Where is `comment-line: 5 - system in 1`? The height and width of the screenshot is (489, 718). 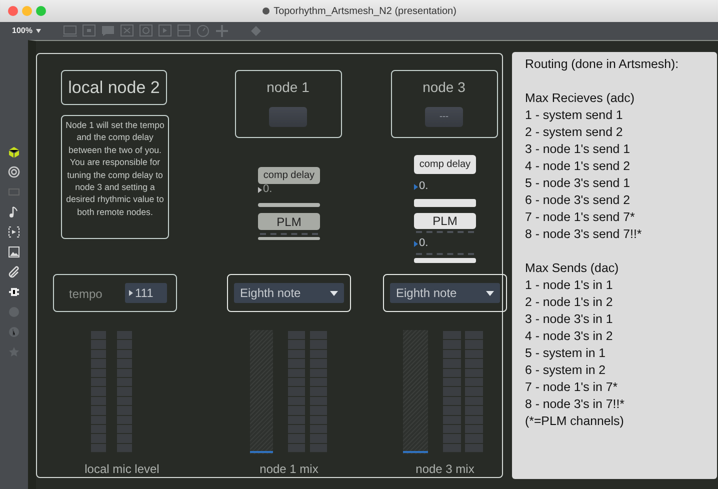 comment-line: 5 - system in 1 is located at coordinates (566, 353).